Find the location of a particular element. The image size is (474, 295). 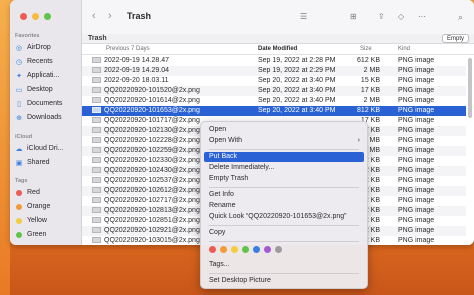

file-name: QQ20220920-102330@2x.png is located at coordinates (146, 161).